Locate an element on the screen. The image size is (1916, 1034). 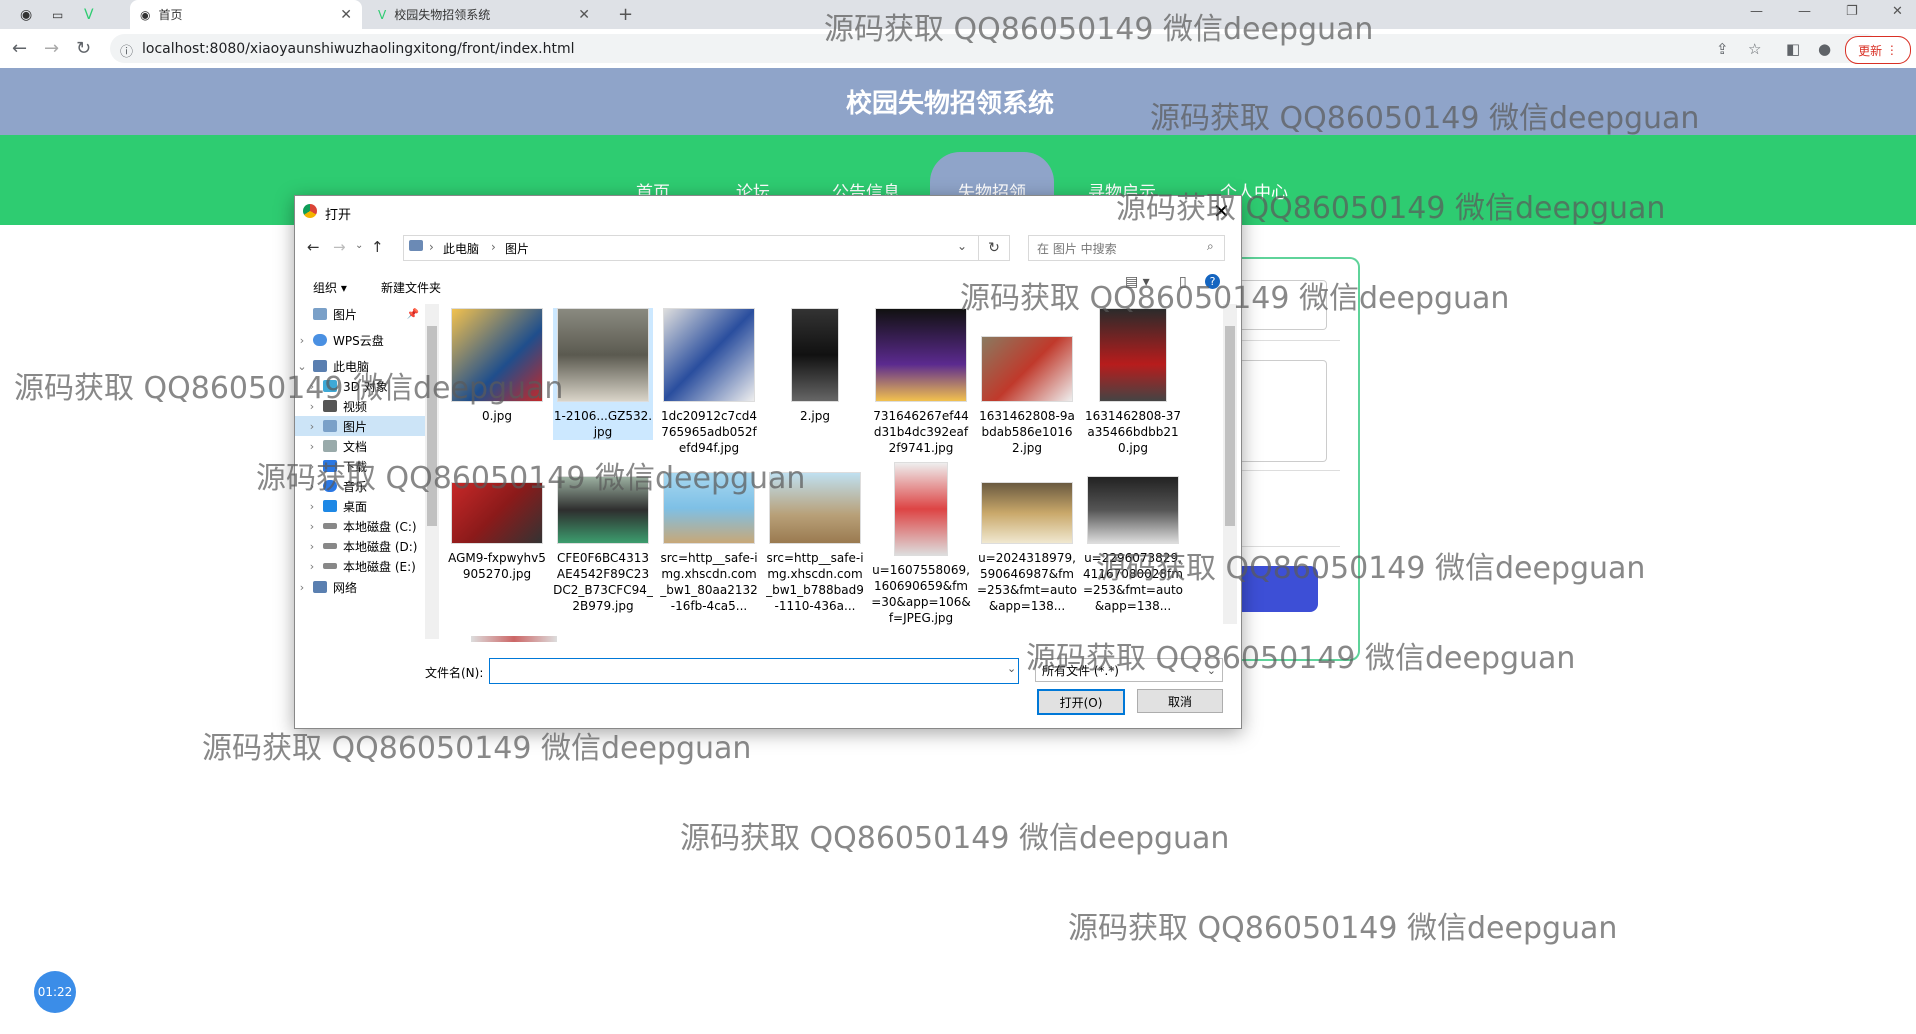
file-item: 1631462808-9abdab586e10162.jpg is located at coordinates (1027, 382).